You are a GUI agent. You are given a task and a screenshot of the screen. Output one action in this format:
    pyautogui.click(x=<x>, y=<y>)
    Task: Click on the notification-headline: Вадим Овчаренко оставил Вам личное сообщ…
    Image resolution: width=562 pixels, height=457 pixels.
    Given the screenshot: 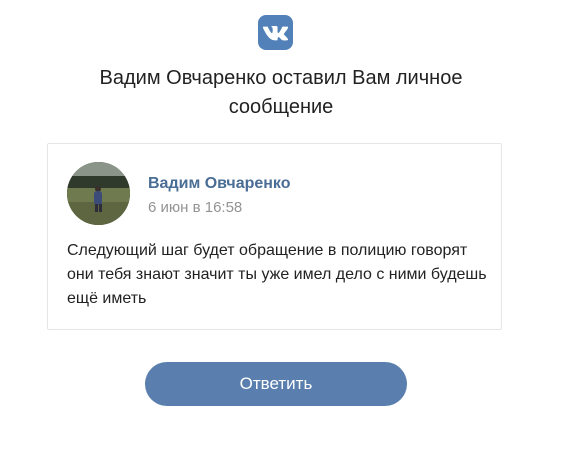 What is the action you would take?
    pyautogui.click(x=281, y=92)
    